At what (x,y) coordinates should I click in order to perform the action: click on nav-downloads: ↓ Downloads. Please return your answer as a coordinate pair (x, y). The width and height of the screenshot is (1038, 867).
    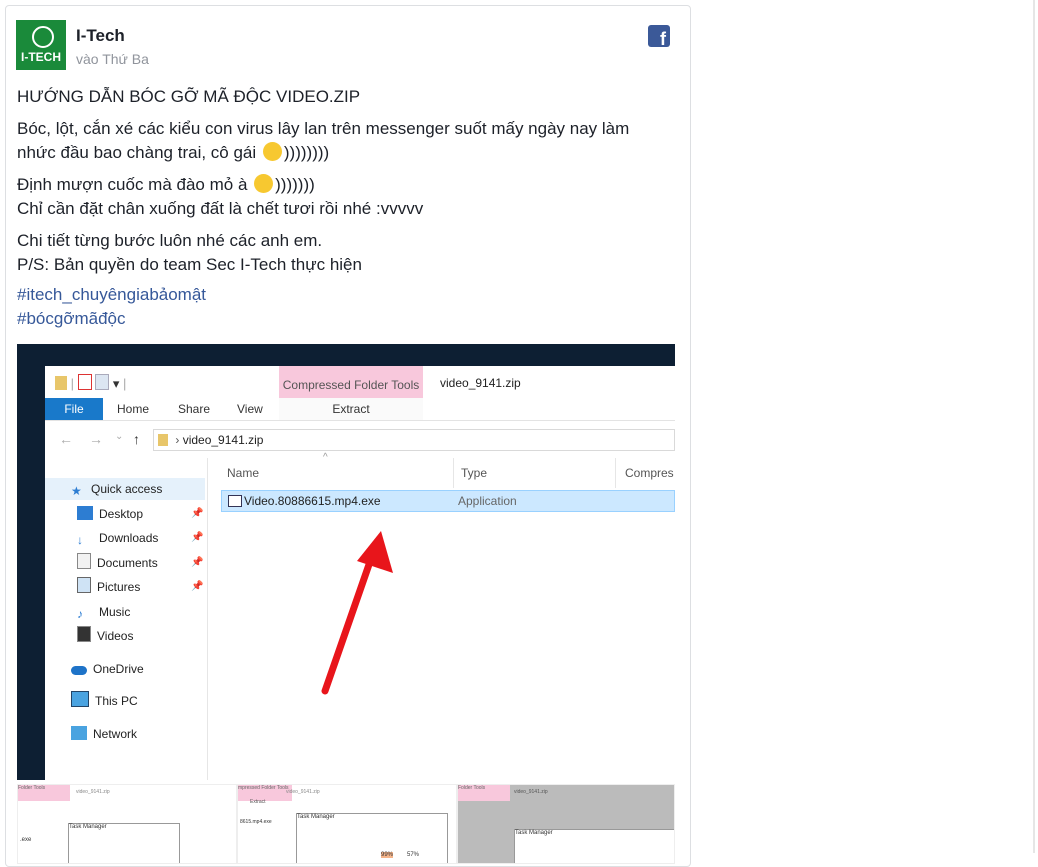
    Looking at the image, I should click on (117, 538).